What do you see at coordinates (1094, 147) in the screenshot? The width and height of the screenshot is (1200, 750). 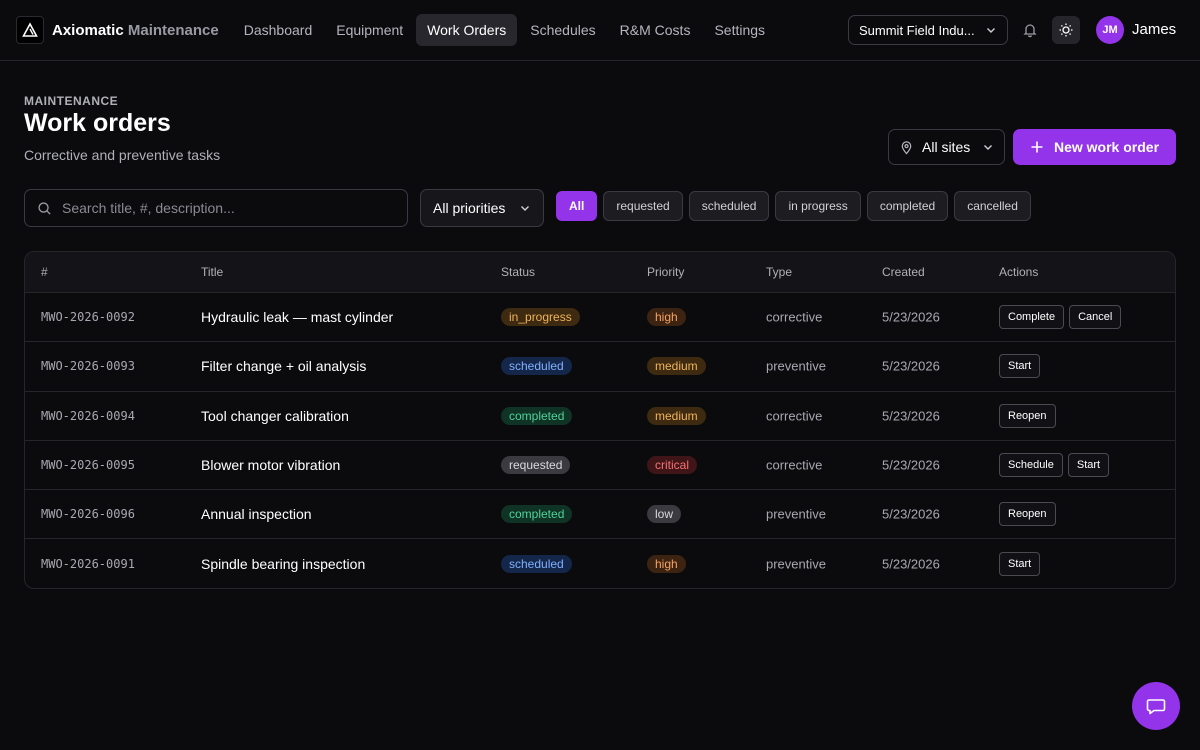 I see `new-work-order-button: New work order` at bounding box center [1094, 147].